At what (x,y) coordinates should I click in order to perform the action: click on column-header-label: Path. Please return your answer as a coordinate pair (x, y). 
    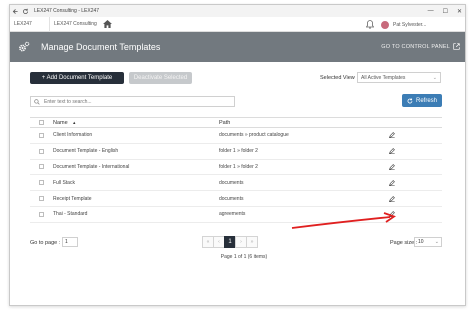
    Looking at the image, I should click on (225, 122).